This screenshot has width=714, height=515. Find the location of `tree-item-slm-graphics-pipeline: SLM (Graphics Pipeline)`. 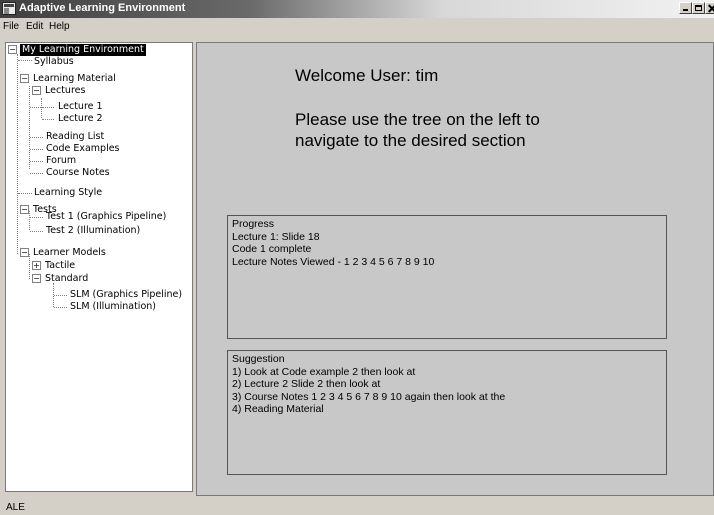

tree-item-slm-graphics-pipeline: SLM (Graphics Pipeline) is located at coordinates (126, 295).